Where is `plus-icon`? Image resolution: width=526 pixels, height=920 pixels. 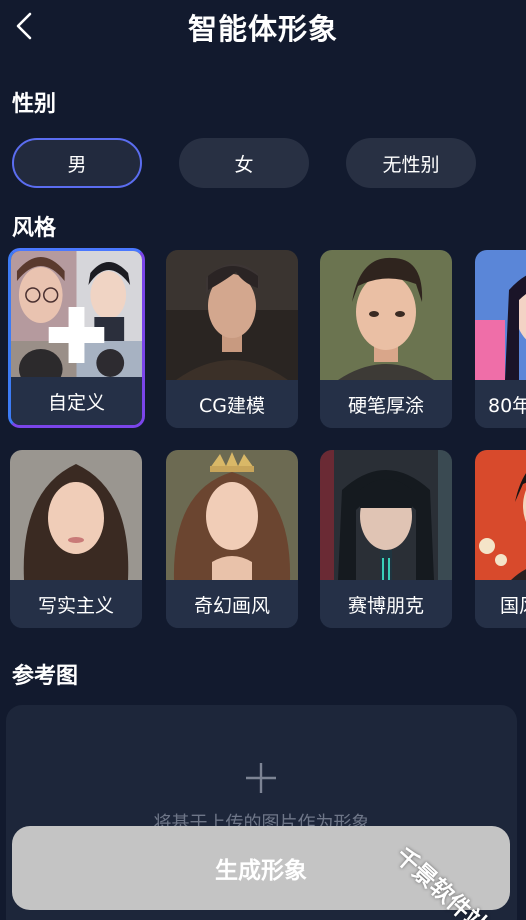
plus-icon is located at coordinates (261, 778).